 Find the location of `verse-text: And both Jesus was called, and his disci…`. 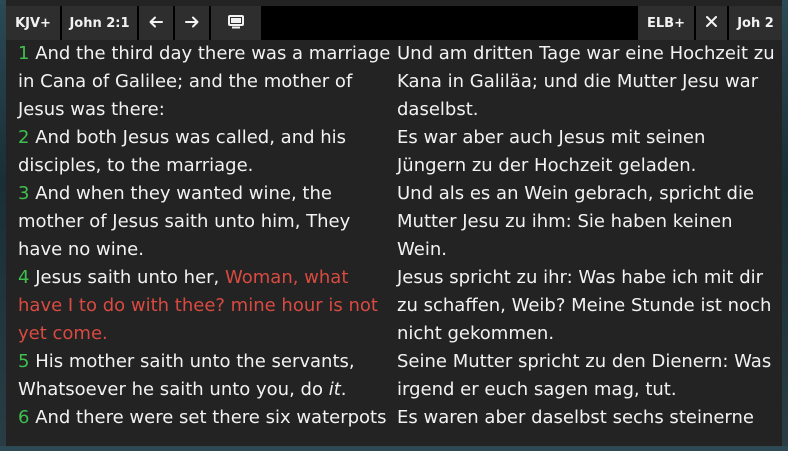

verse-text: And both Jesus was called, and his disci… is located at coordinates (182, 151).